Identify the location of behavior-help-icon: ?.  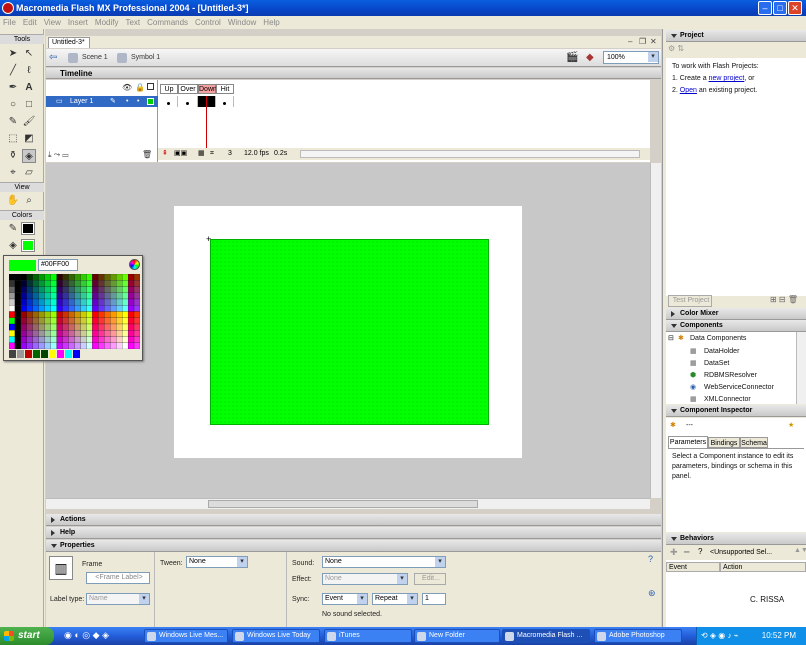
(700, 551).